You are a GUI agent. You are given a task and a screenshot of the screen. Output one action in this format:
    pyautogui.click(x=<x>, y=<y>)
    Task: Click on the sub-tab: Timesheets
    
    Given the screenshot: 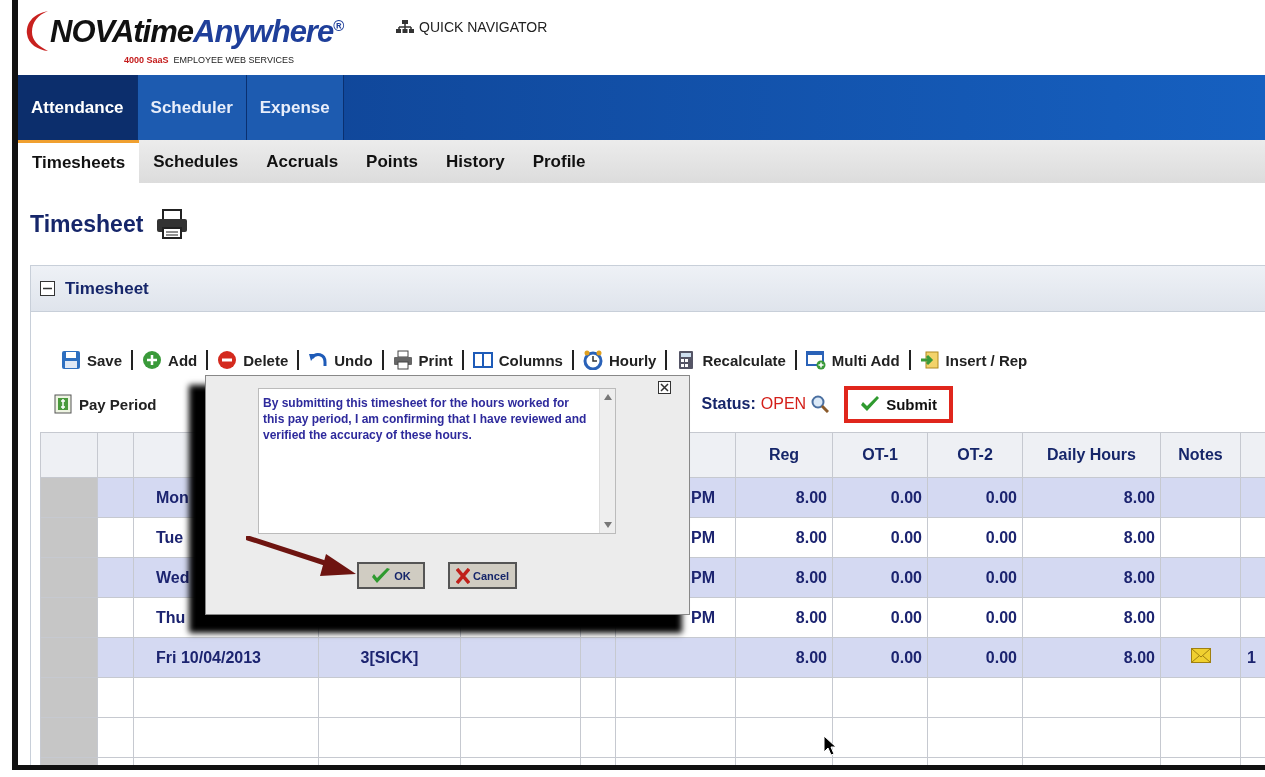 What is the action you would take?
    pyautogui.click(x=79, y=161)
    